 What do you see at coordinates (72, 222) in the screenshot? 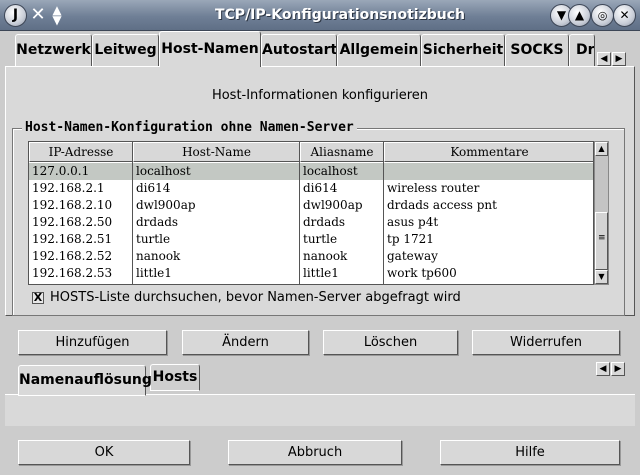
I see `cell-ip: 192.168.2.50` at bounding box center [72, 222].